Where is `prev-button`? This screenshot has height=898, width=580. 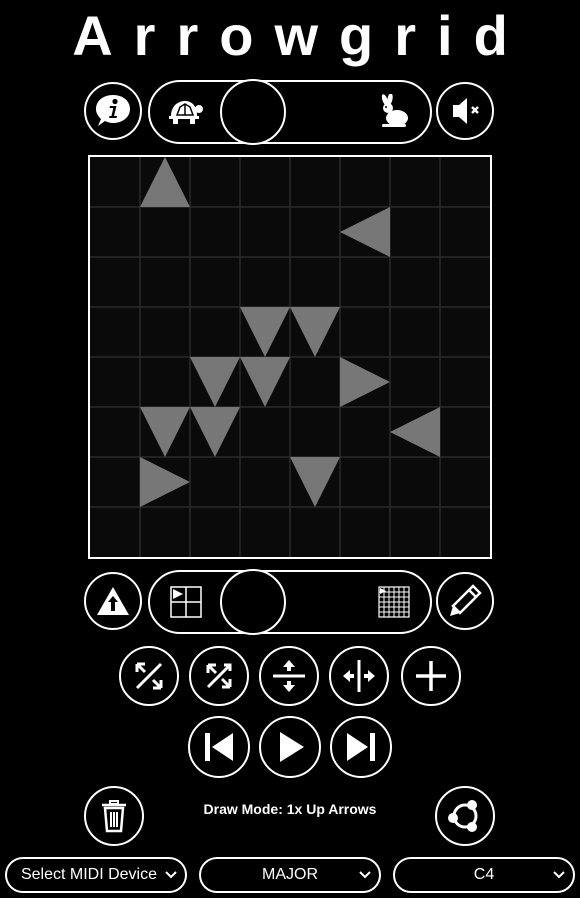
prev-button is located at coordinates (219, 747).